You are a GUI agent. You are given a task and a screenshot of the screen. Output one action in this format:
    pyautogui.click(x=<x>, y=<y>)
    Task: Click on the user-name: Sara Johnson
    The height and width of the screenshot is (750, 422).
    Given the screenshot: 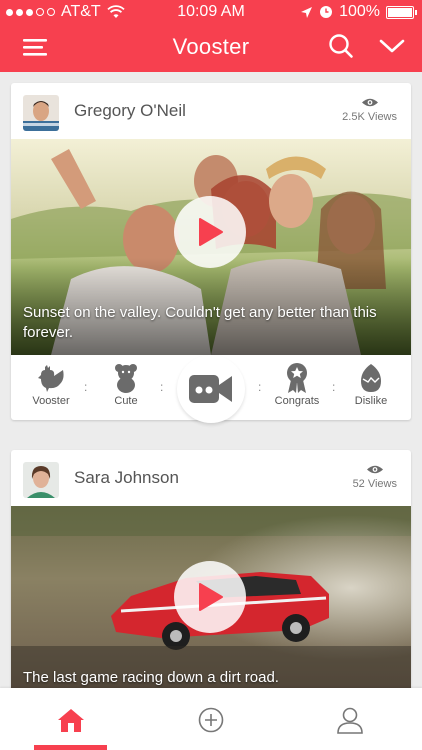 What is the action you would take?
    pyautogui.click(x=126, y=478)
    